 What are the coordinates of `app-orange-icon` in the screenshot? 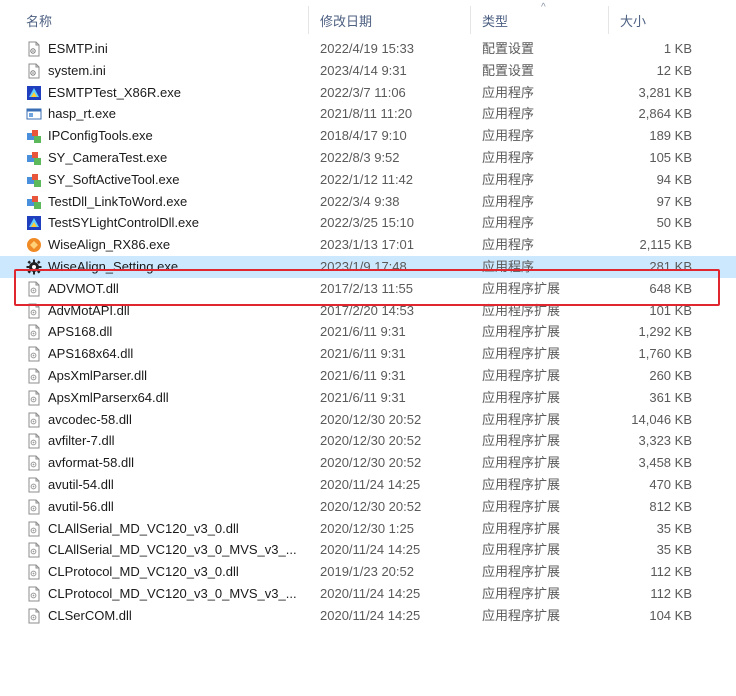 It's located at (34, 245).